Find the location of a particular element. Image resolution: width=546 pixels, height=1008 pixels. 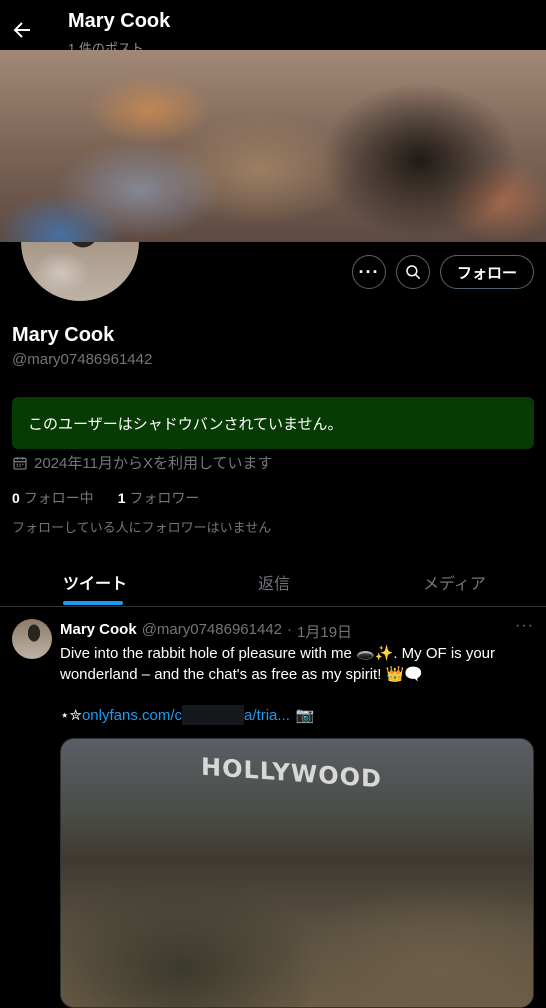

following-label: フォロー中 is located at coordinates (58, 498).